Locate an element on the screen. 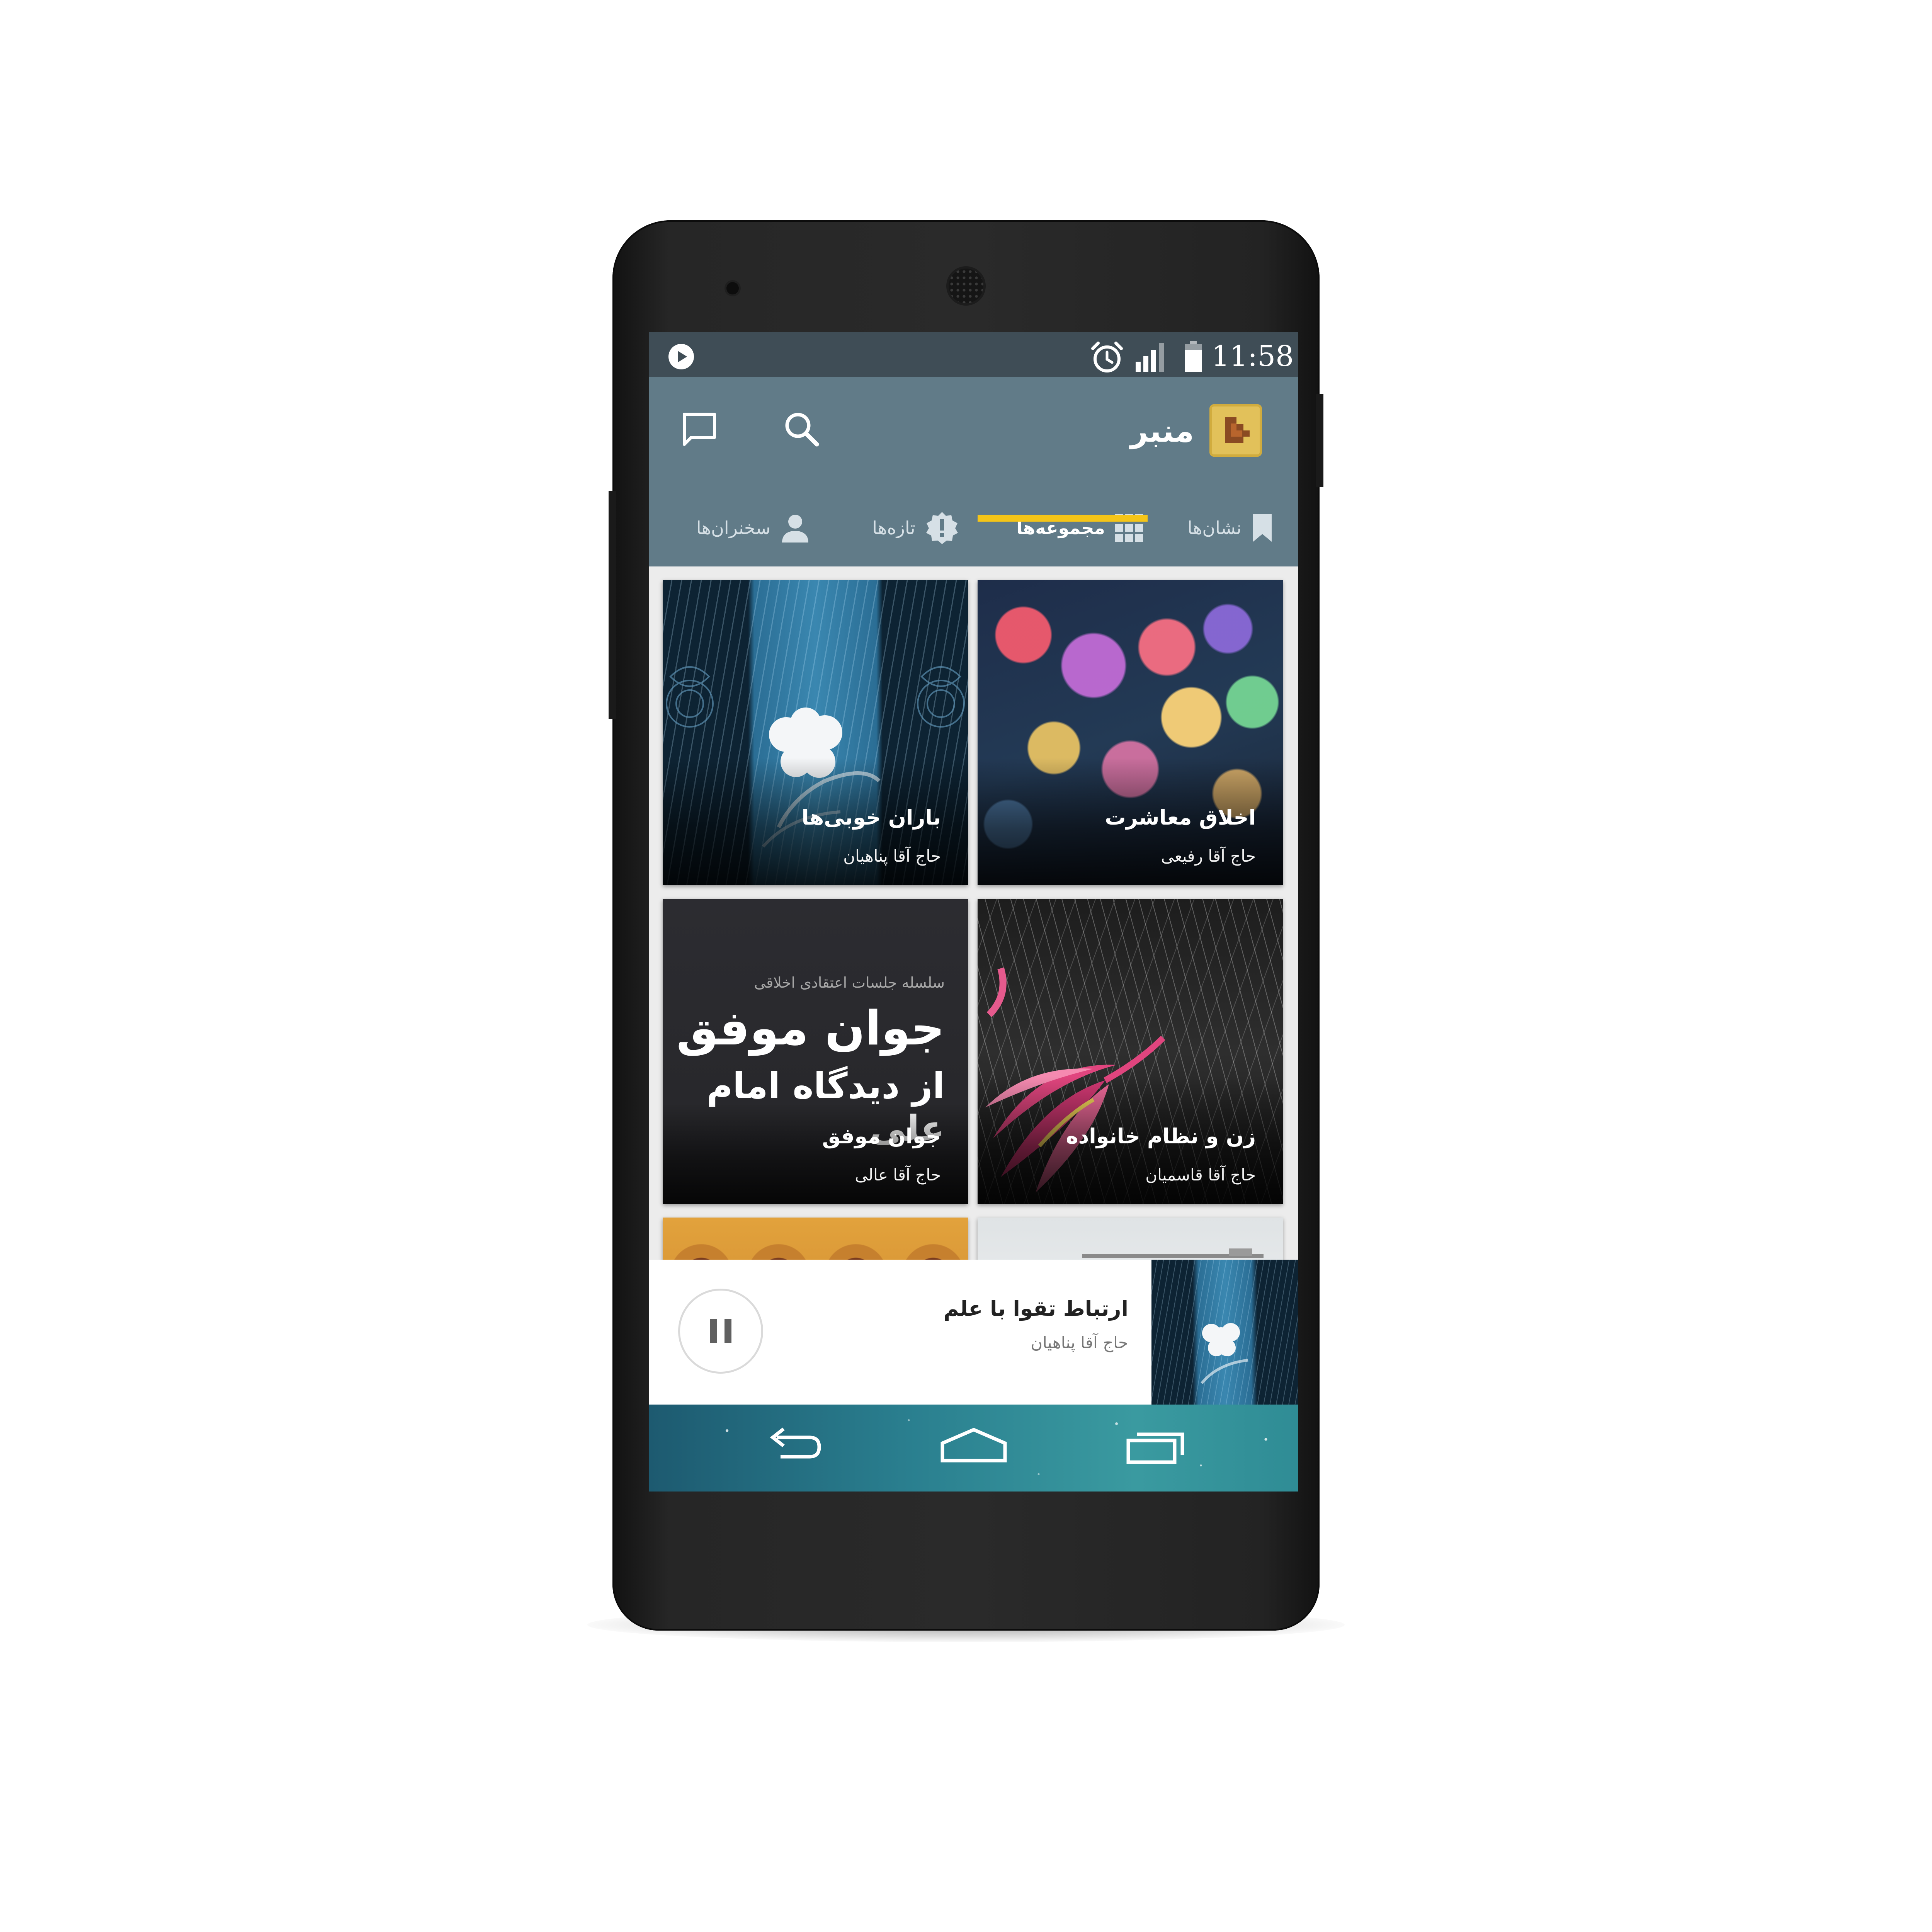 The width and height of the screenshot is (1932, 1932). now-playing-artwork is located at coordinates (1225, 1333).